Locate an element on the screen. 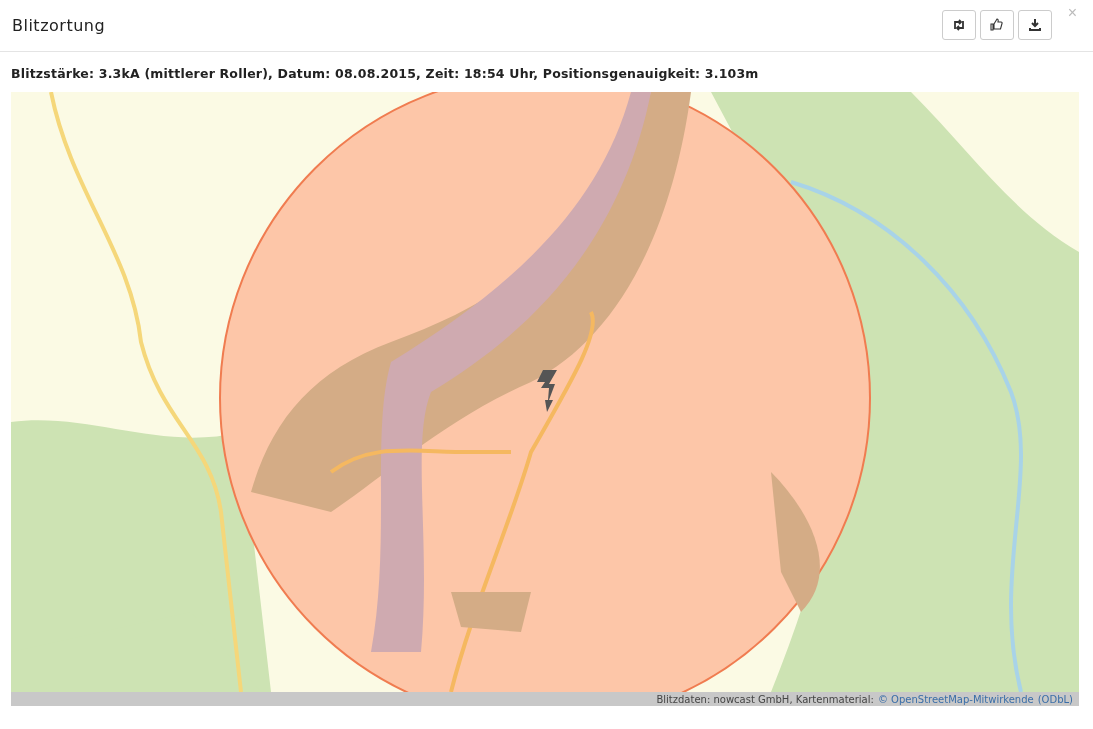 The image size is (1093, 729). share-button is located at coordinates (958, 24).